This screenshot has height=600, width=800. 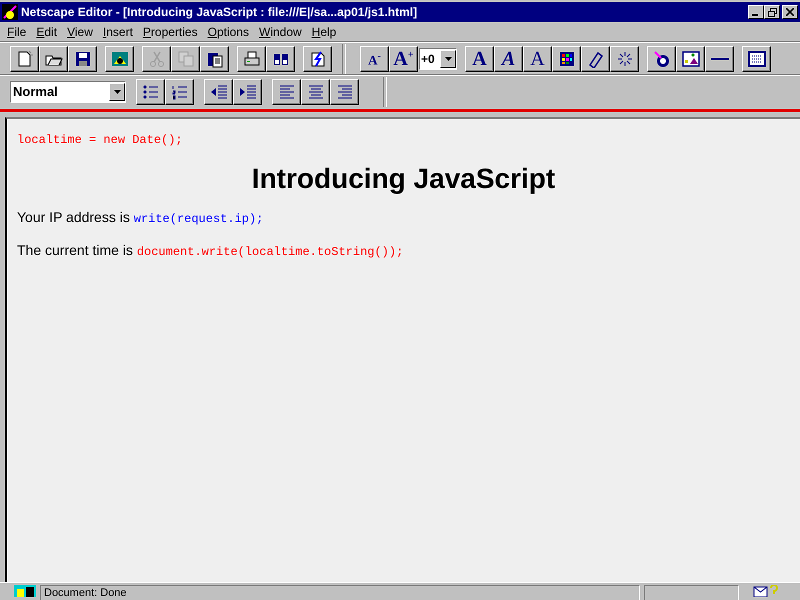 I want to click on outdent-icon, so click(x=219, y=91).